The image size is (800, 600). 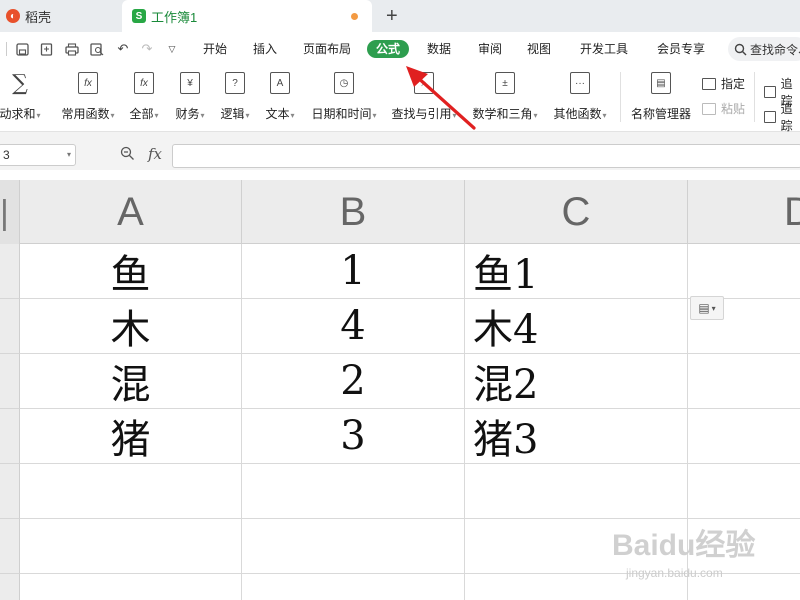 I want to click on cell-b3: 2, so click(x=353, y=381).